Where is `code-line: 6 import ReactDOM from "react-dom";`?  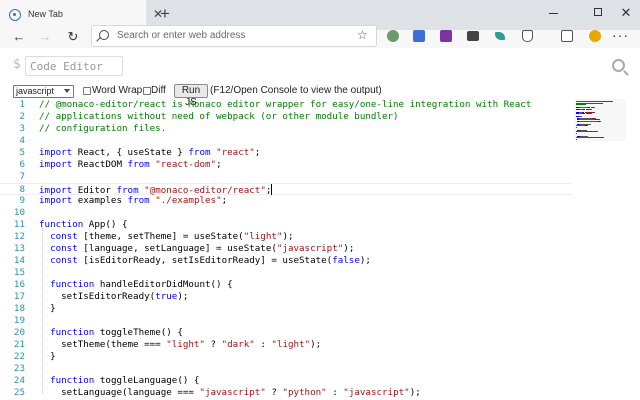 code-line: 6 import ReactDOM from "react-dom"; is located at coordinates (286, 165).